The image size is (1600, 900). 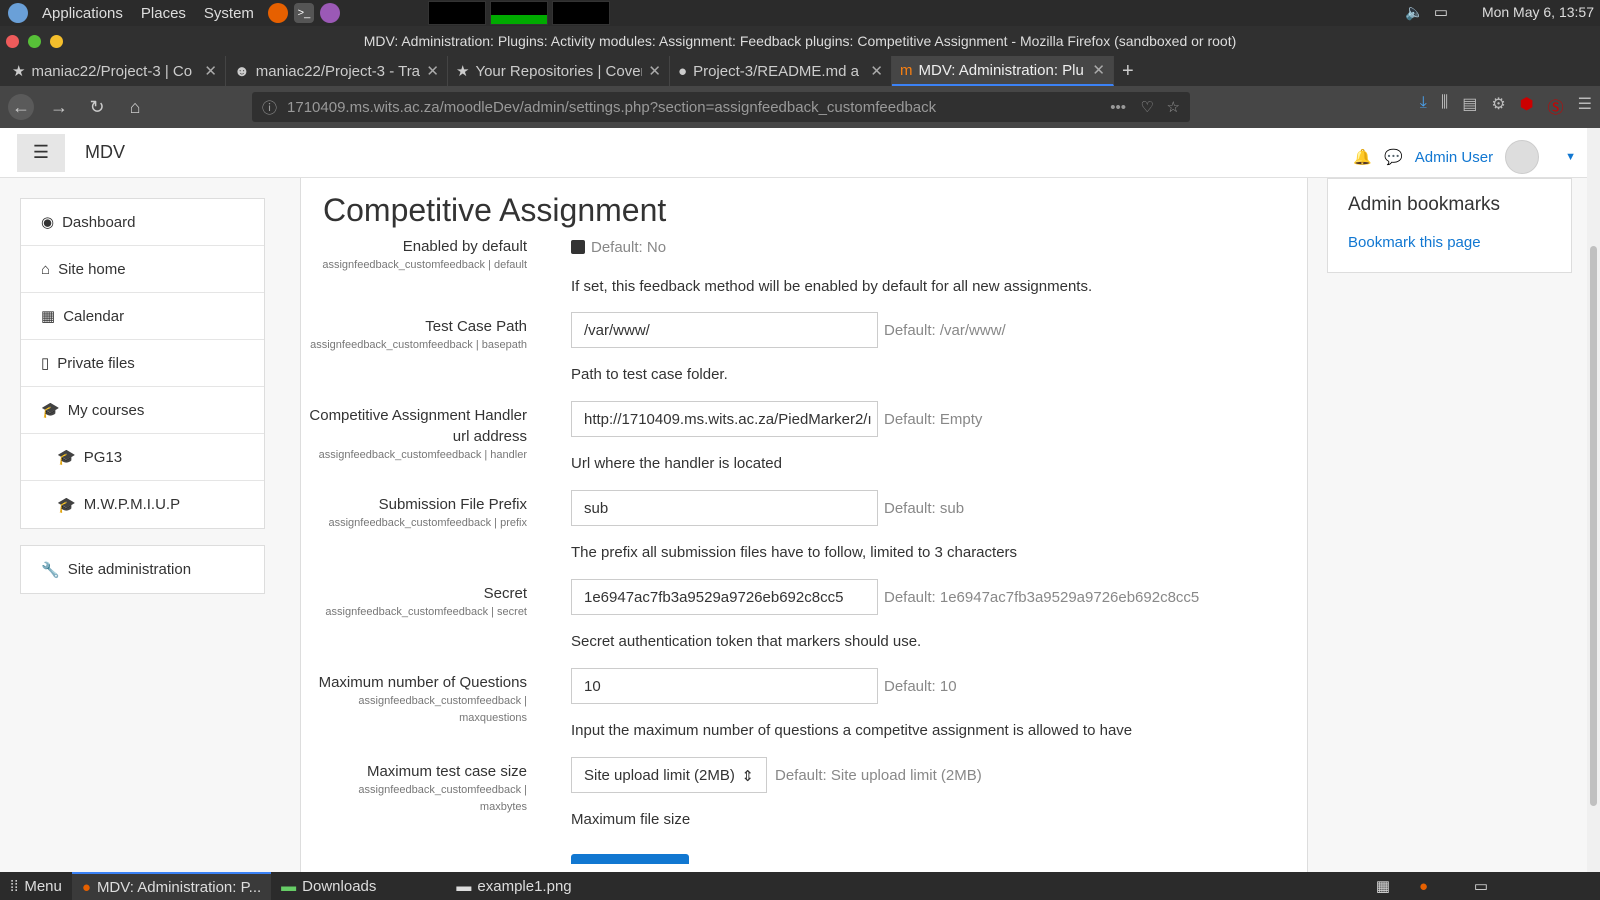 What do you see at coordinates (1414, 12) in the screenshot?
I see `volume-icon: 🔈` at bounding box center [1414, 12].